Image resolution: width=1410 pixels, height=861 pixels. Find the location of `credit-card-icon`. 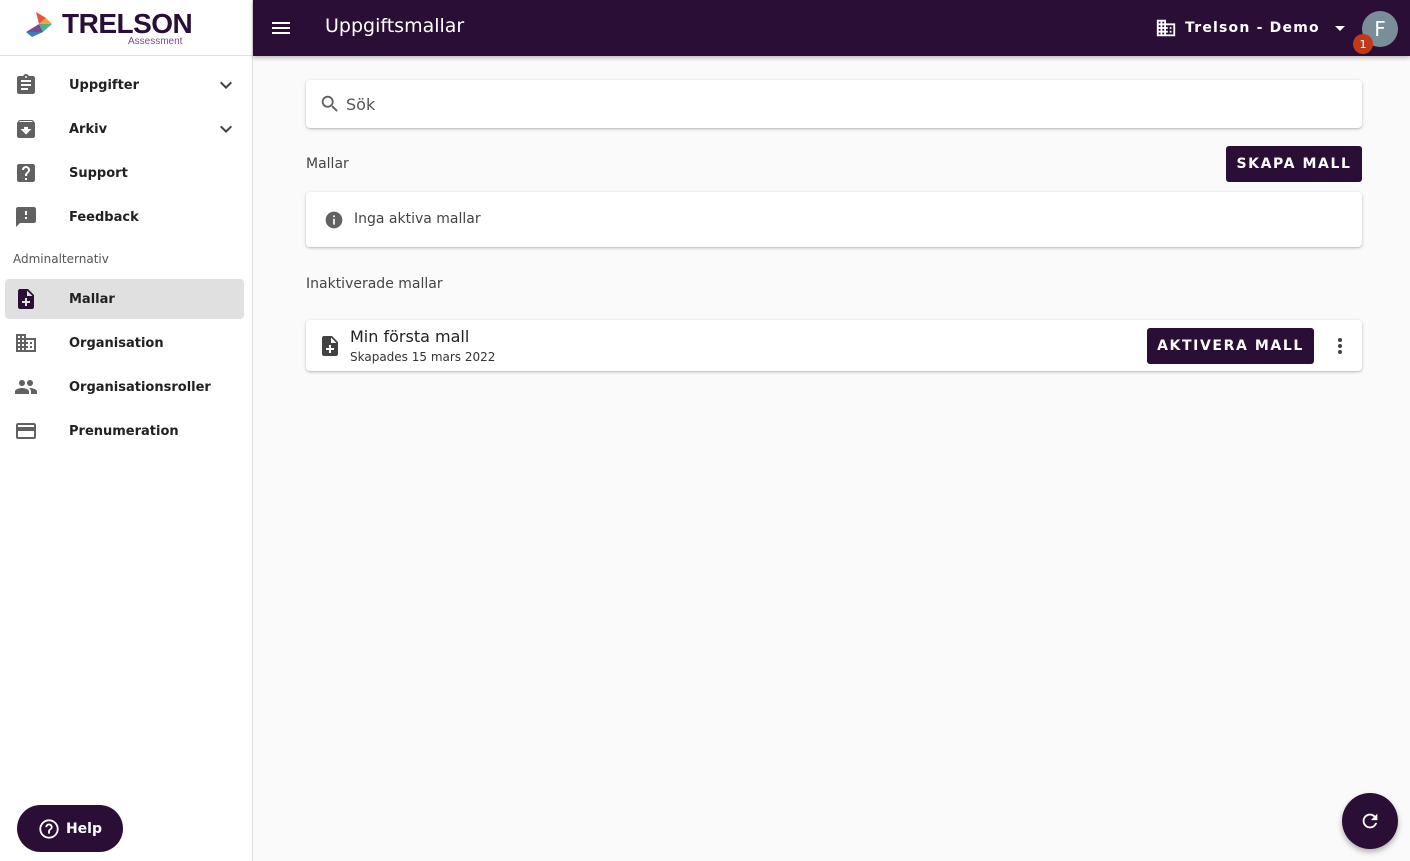

credit-card-icon is located at coordinates (26, 431).